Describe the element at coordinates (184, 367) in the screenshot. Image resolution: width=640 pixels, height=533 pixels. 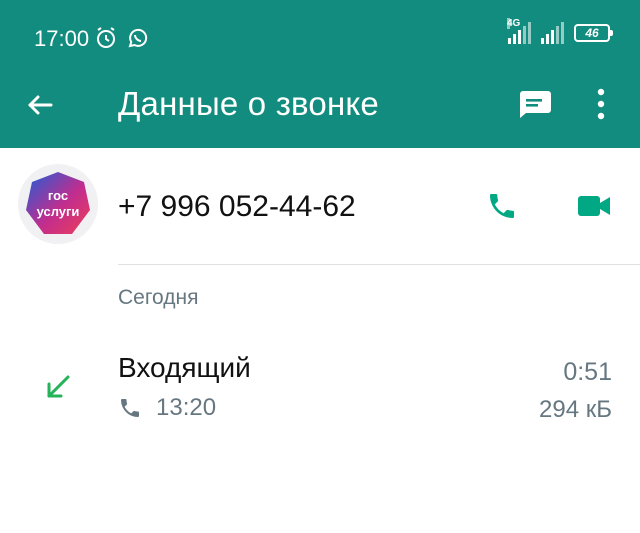
I see `call-type: Входящий` at that location.